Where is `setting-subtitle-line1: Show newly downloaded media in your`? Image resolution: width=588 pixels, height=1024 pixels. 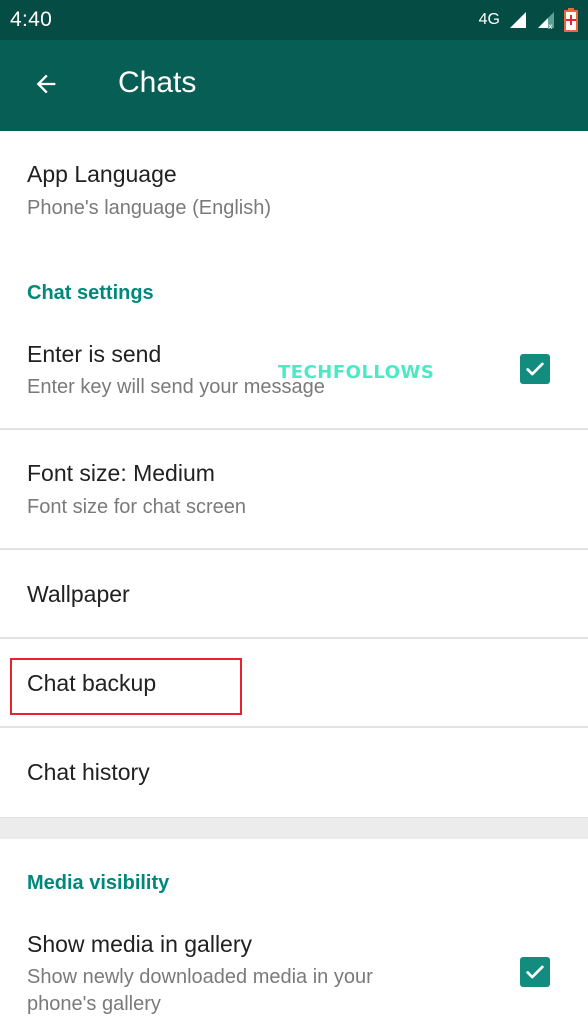 setting-subtitle-line1: Show newly downloaded media in your is located at coordinates (200, 977).